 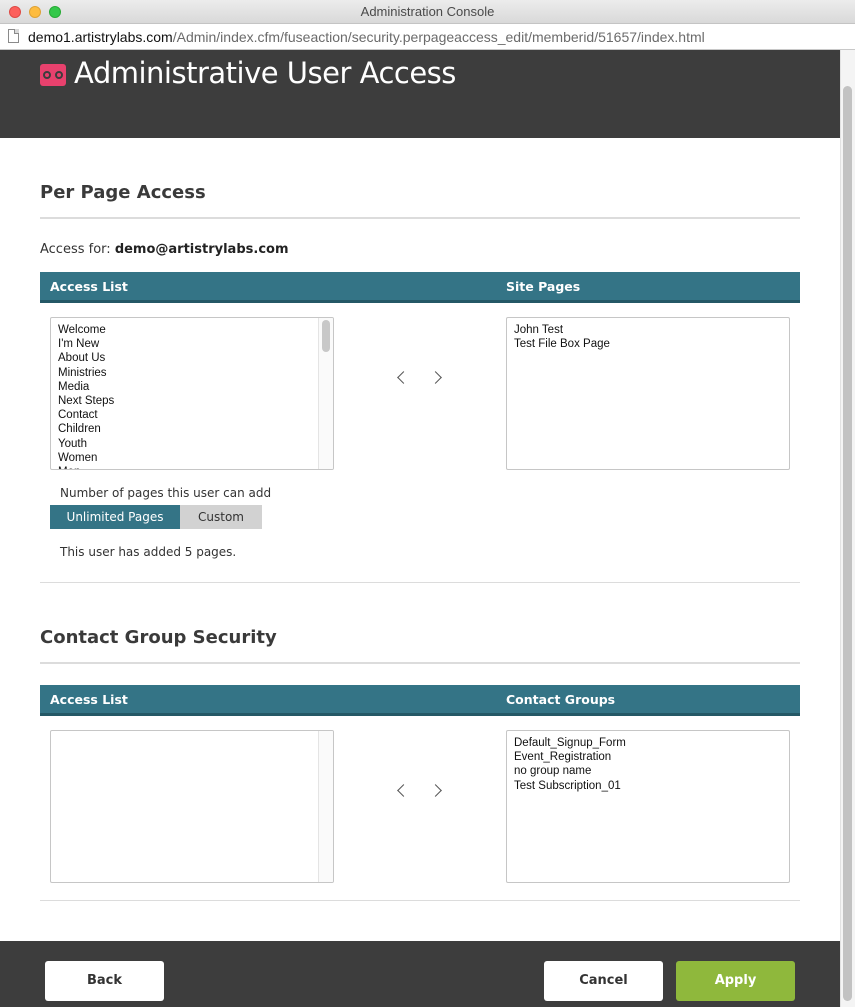 What do you see at coordinates (148, 552) in the screenshot?
I see `pages-added-text: This user has added 5 pages.` at bounding box center [148, 552].